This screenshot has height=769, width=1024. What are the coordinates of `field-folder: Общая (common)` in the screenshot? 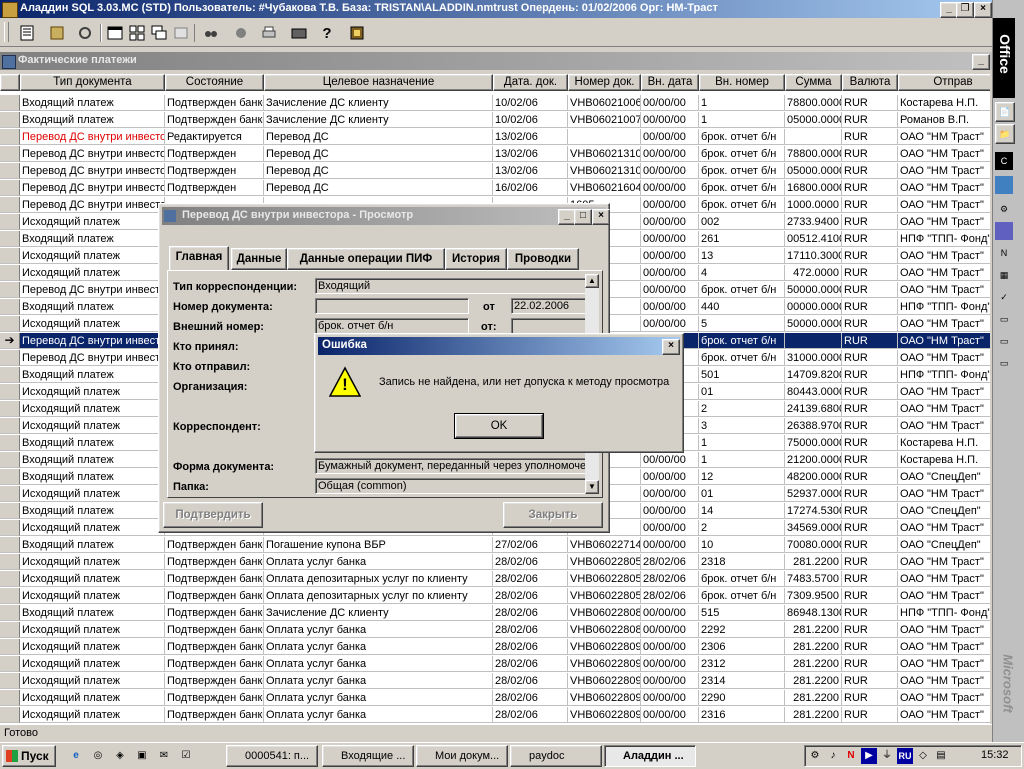 It's located at (451, 486).